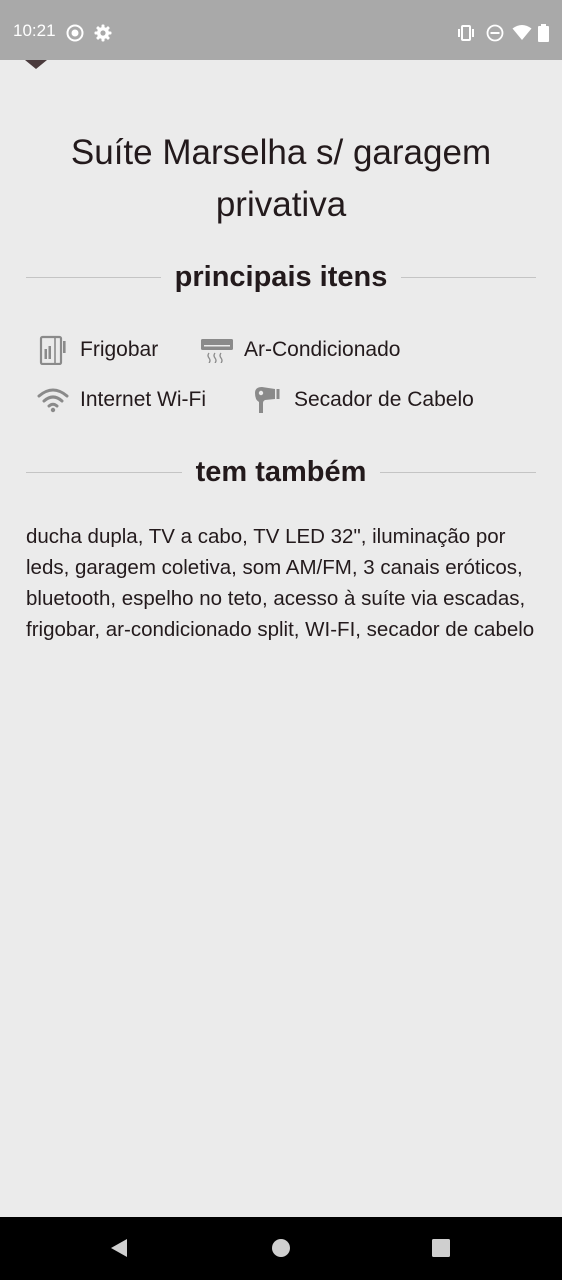 The width and height of the screenshot is (562, 1280). I want to click on section-heading-label: principais itens, so click(281, 276).